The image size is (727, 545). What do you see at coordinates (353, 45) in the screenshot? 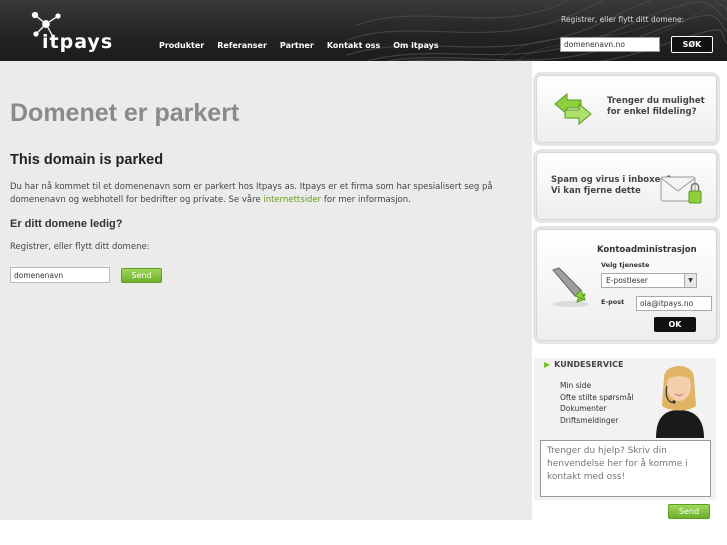
I see `nav-item-contact: Kontakt oss` at bounding box center [353, 45].